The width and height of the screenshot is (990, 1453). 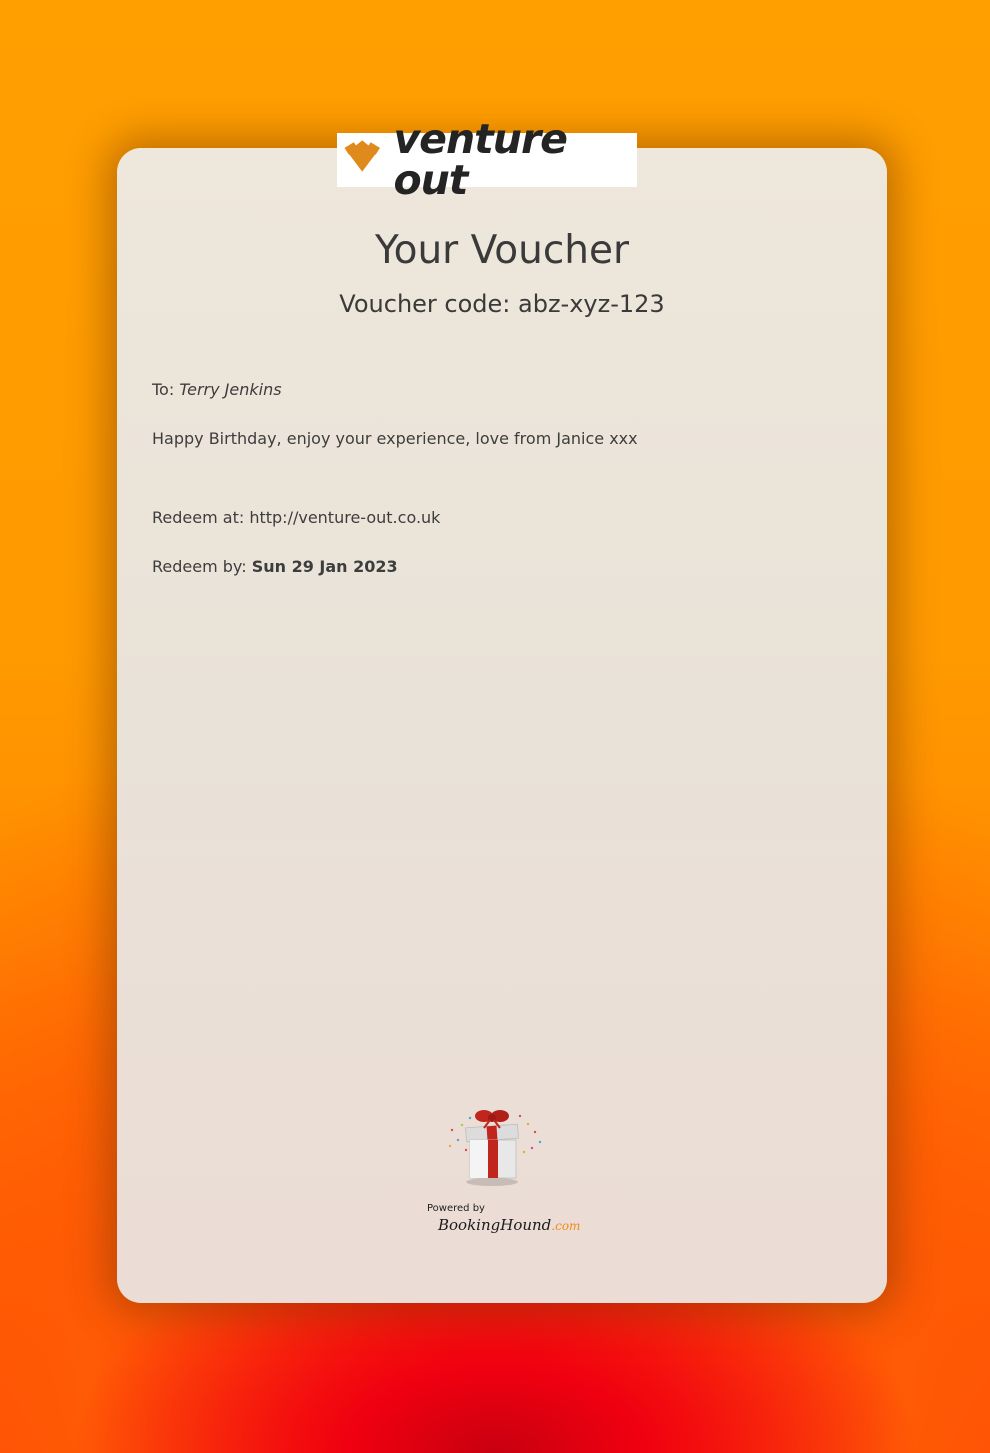 What do you see at coordinates (502, 250) in the screenshot?
I see `voucher-title: Your Voucher` at bounding box center [502, 250].